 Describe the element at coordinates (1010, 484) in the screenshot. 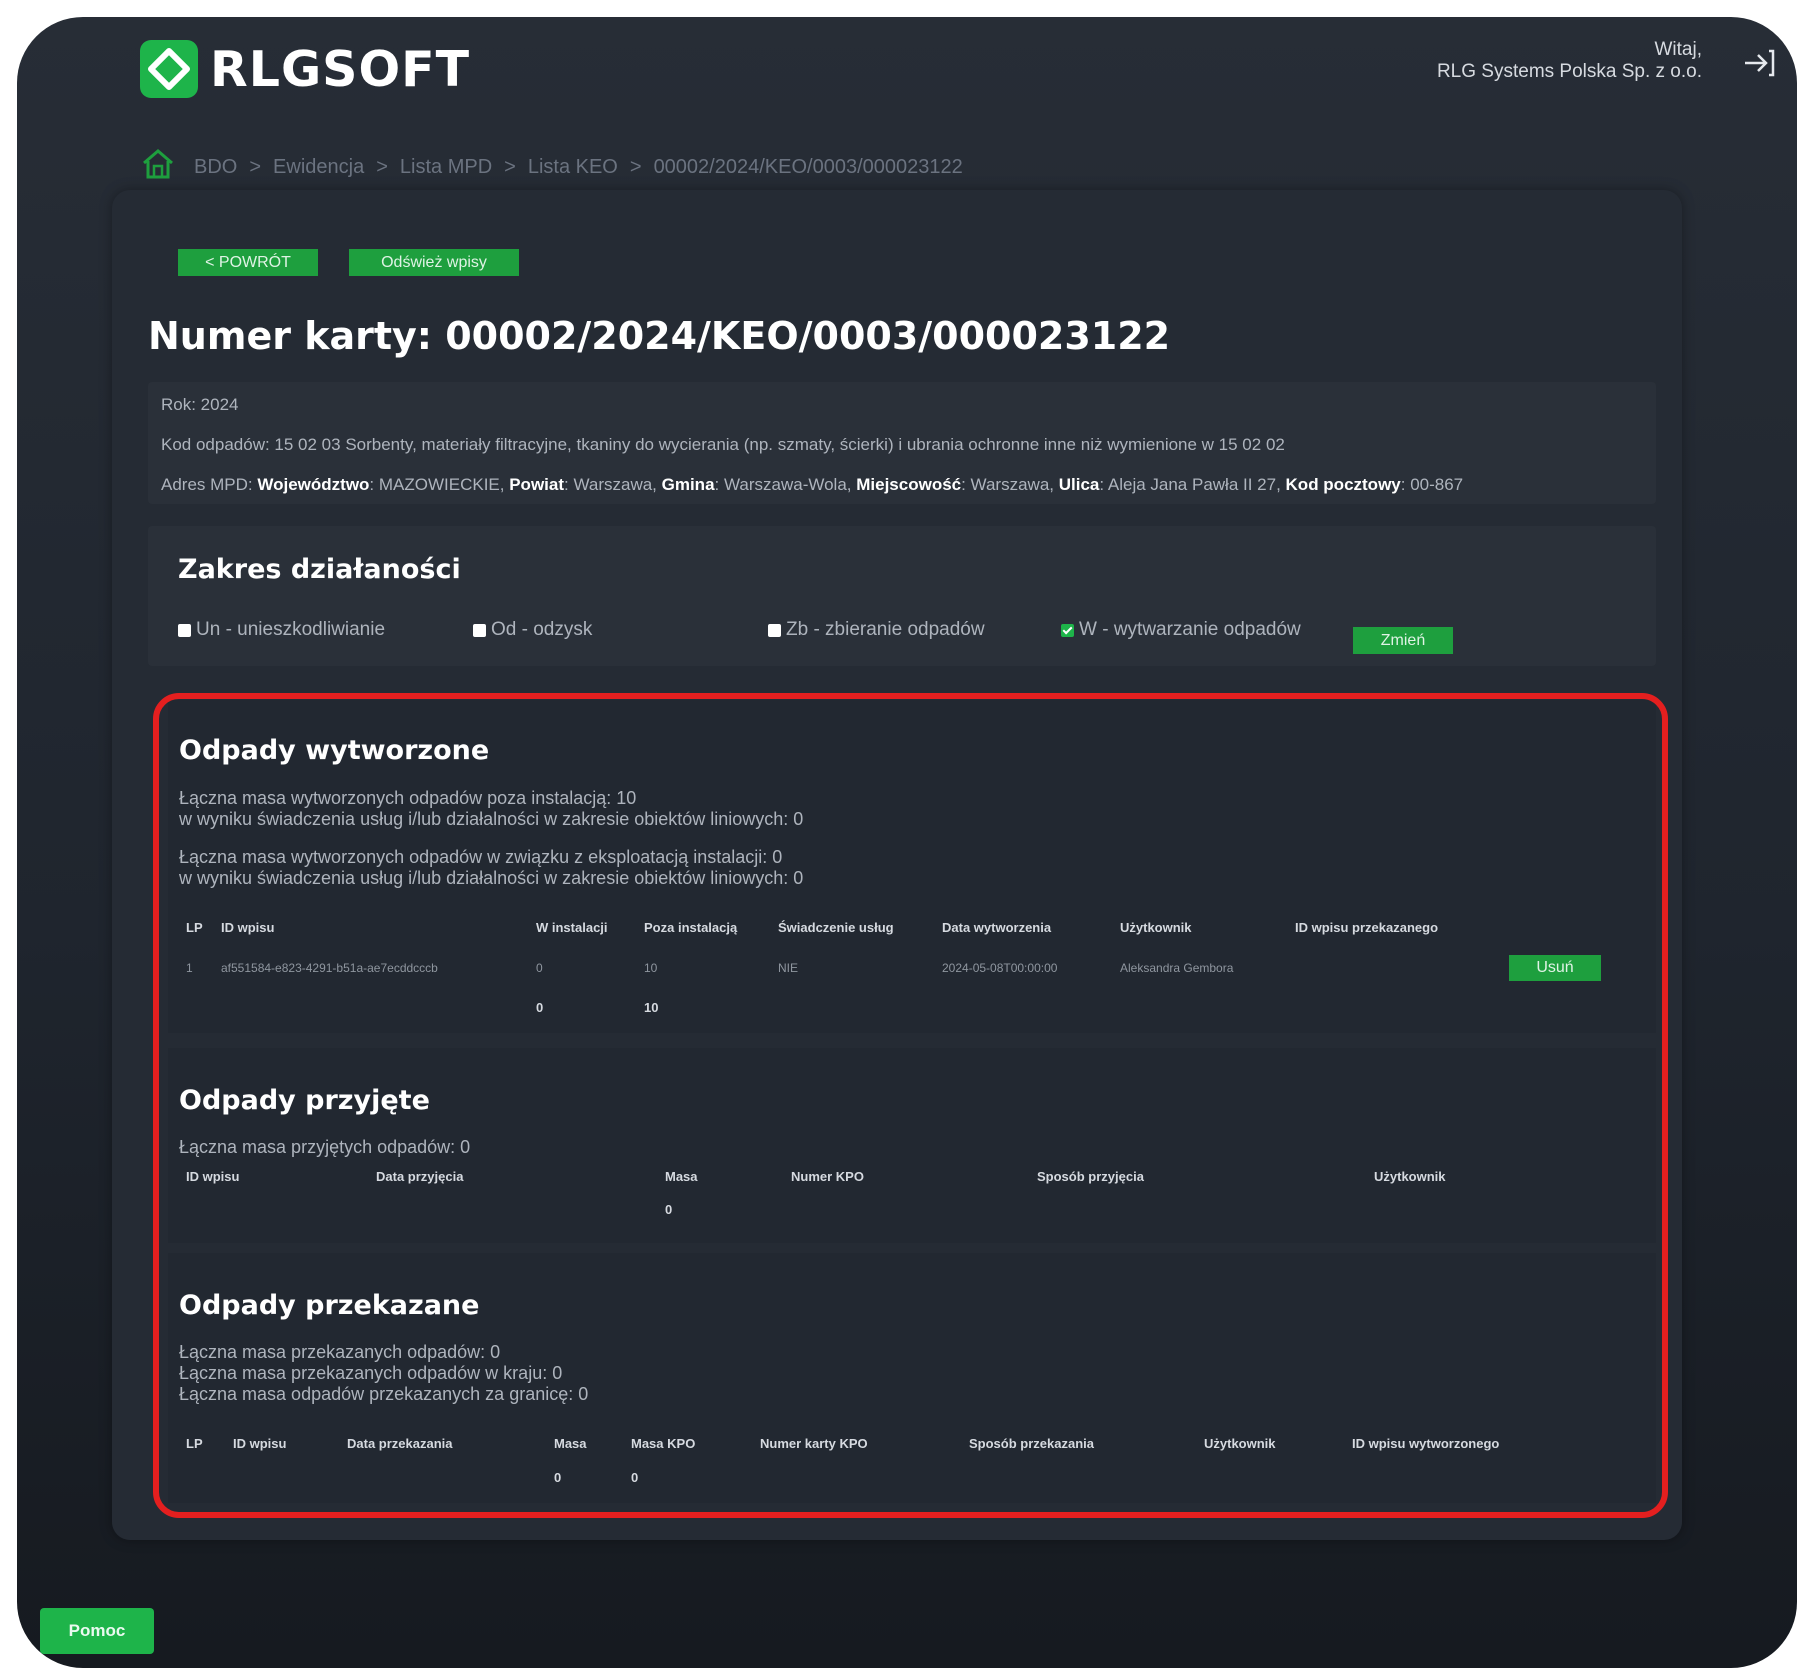

I see `locality-value: : Warszawa,` at that location.